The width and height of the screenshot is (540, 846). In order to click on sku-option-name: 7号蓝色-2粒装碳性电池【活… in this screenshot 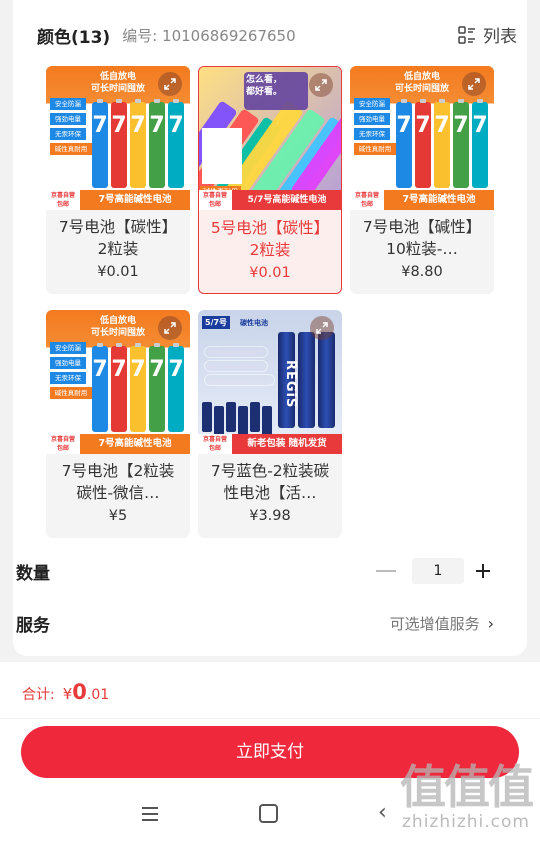, I will do `click(270, 482)`.